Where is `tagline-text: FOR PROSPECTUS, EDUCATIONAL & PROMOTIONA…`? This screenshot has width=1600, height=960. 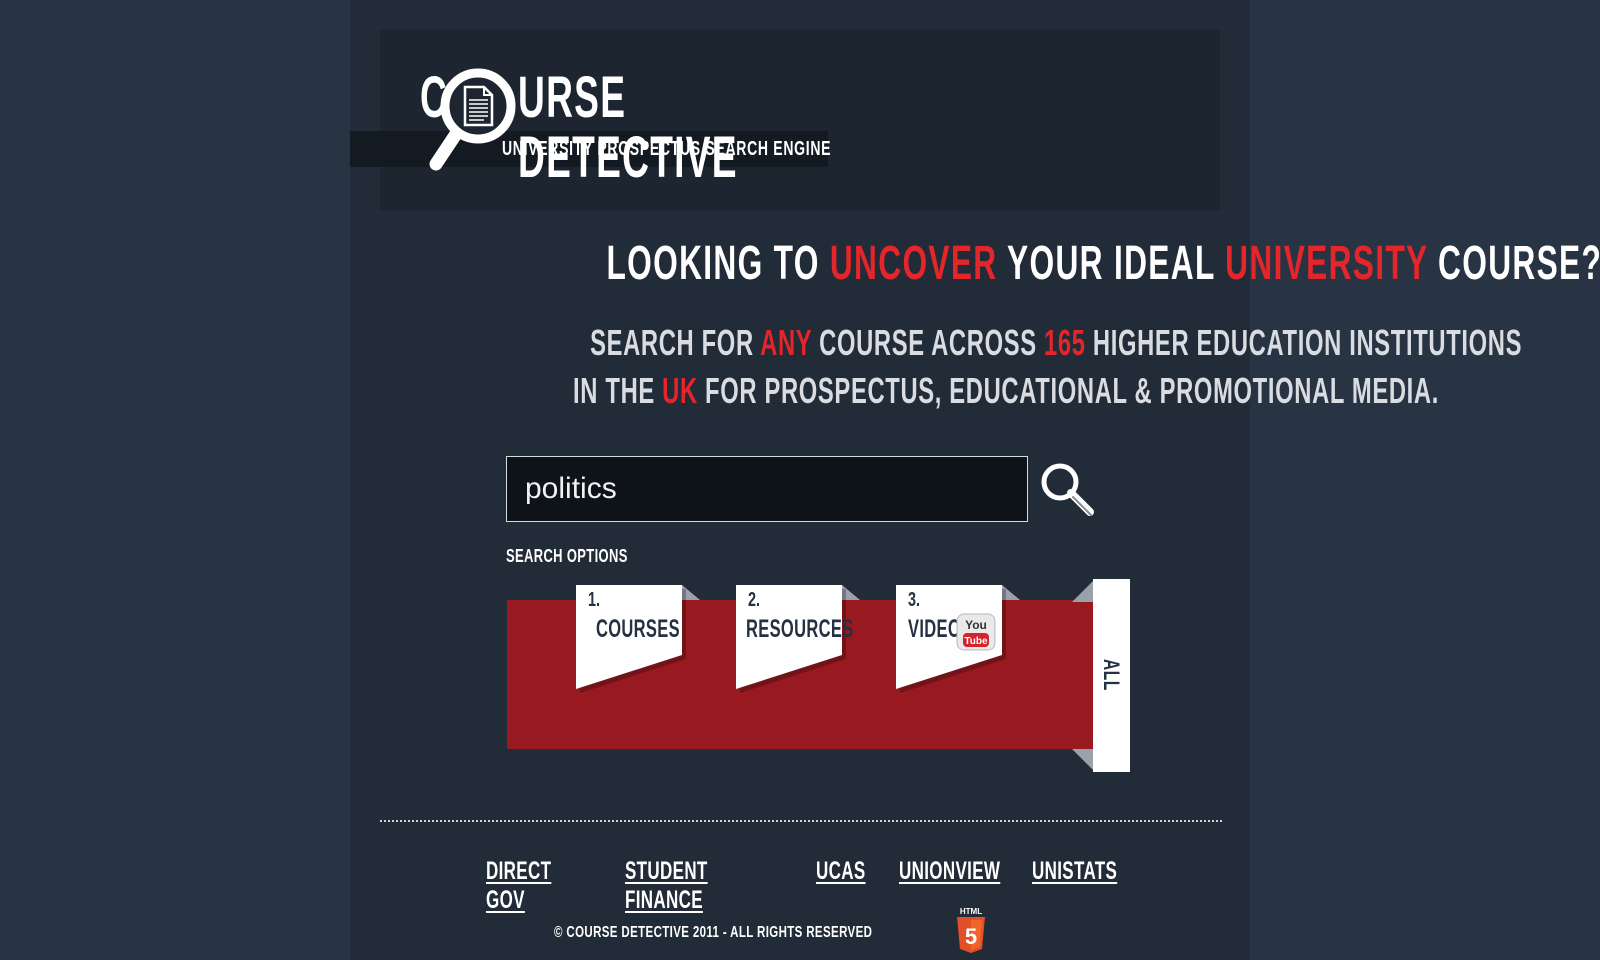 tagline-text: FOR PROSPECTUS, EDUCATIONAL & PROMOTIONA… is located at coordinates (1068, 390).